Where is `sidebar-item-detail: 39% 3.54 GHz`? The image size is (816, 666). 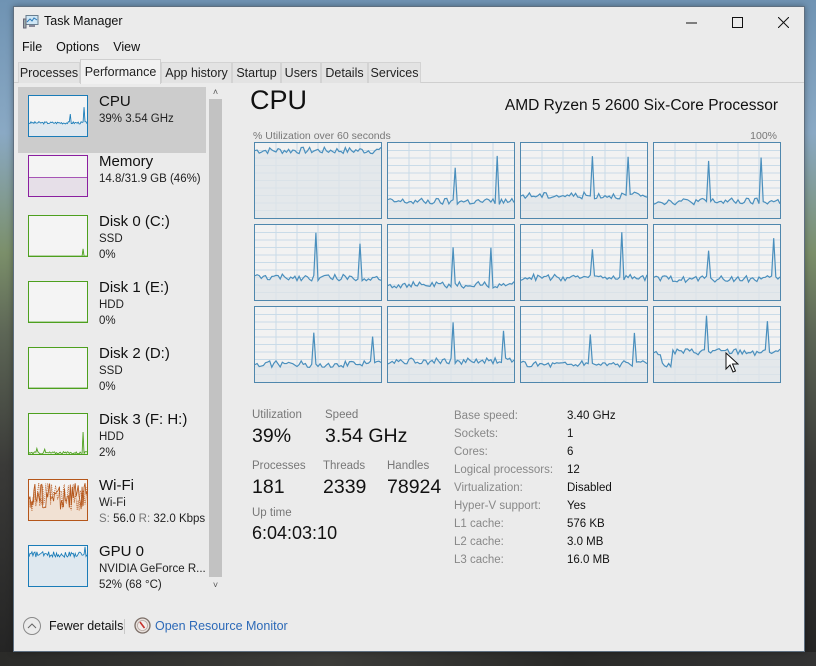 sidebar-item-detail: 39% 3.54 GHz is located at coordinates (136, 119).